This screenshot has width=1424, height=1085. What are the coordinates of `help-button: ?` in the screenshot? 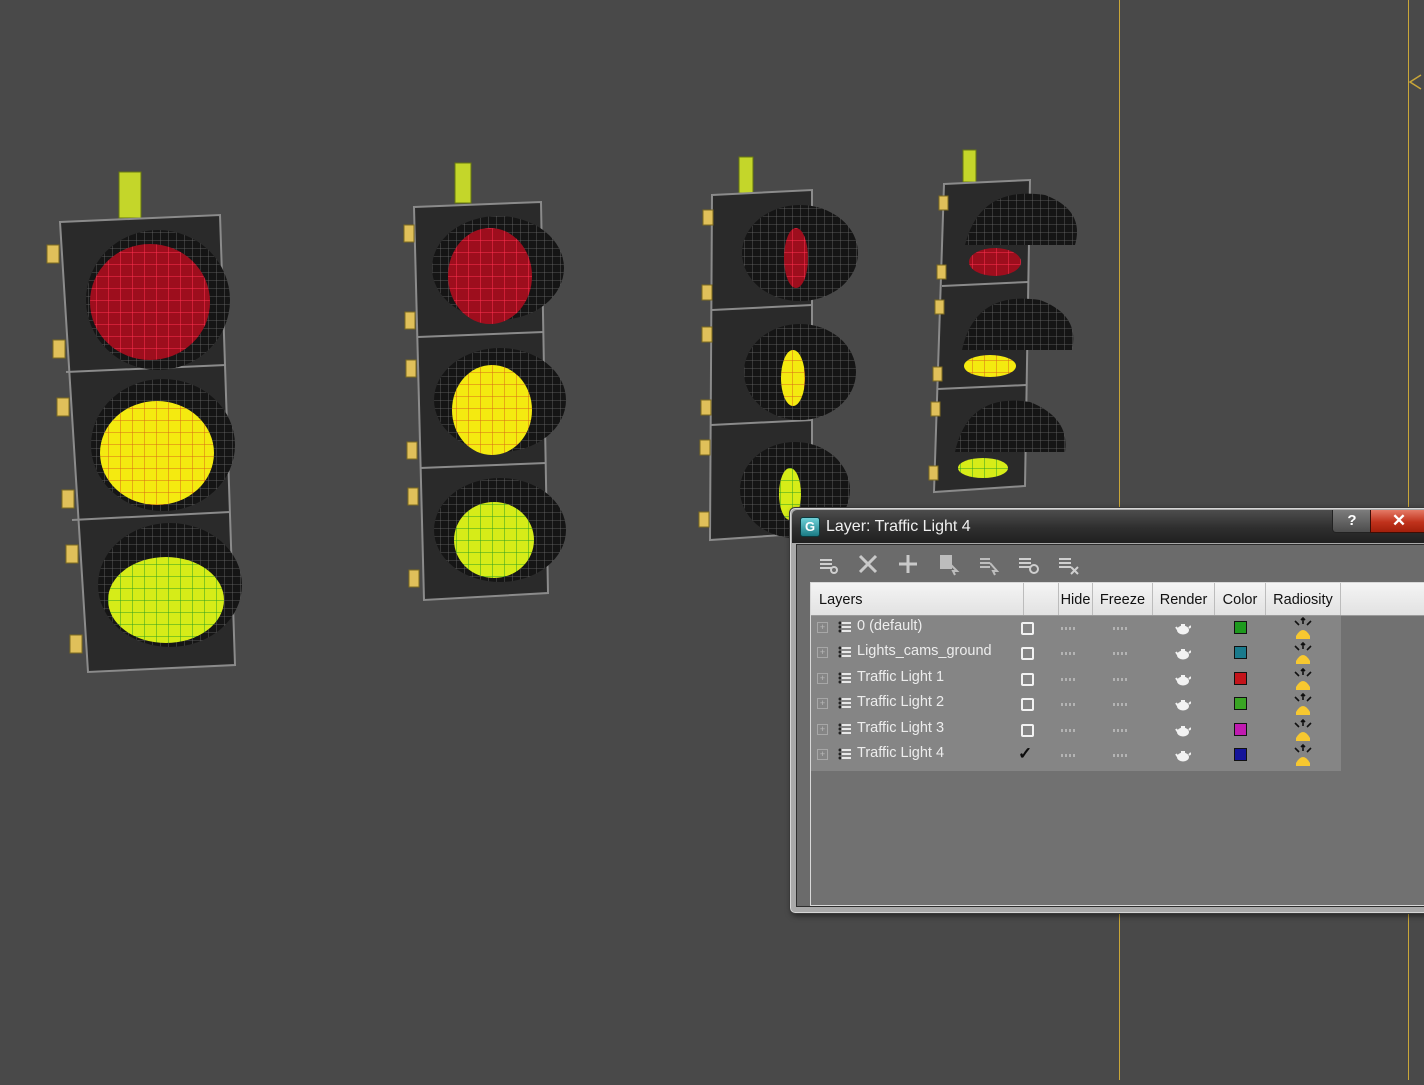 It's located at (1352, 521).